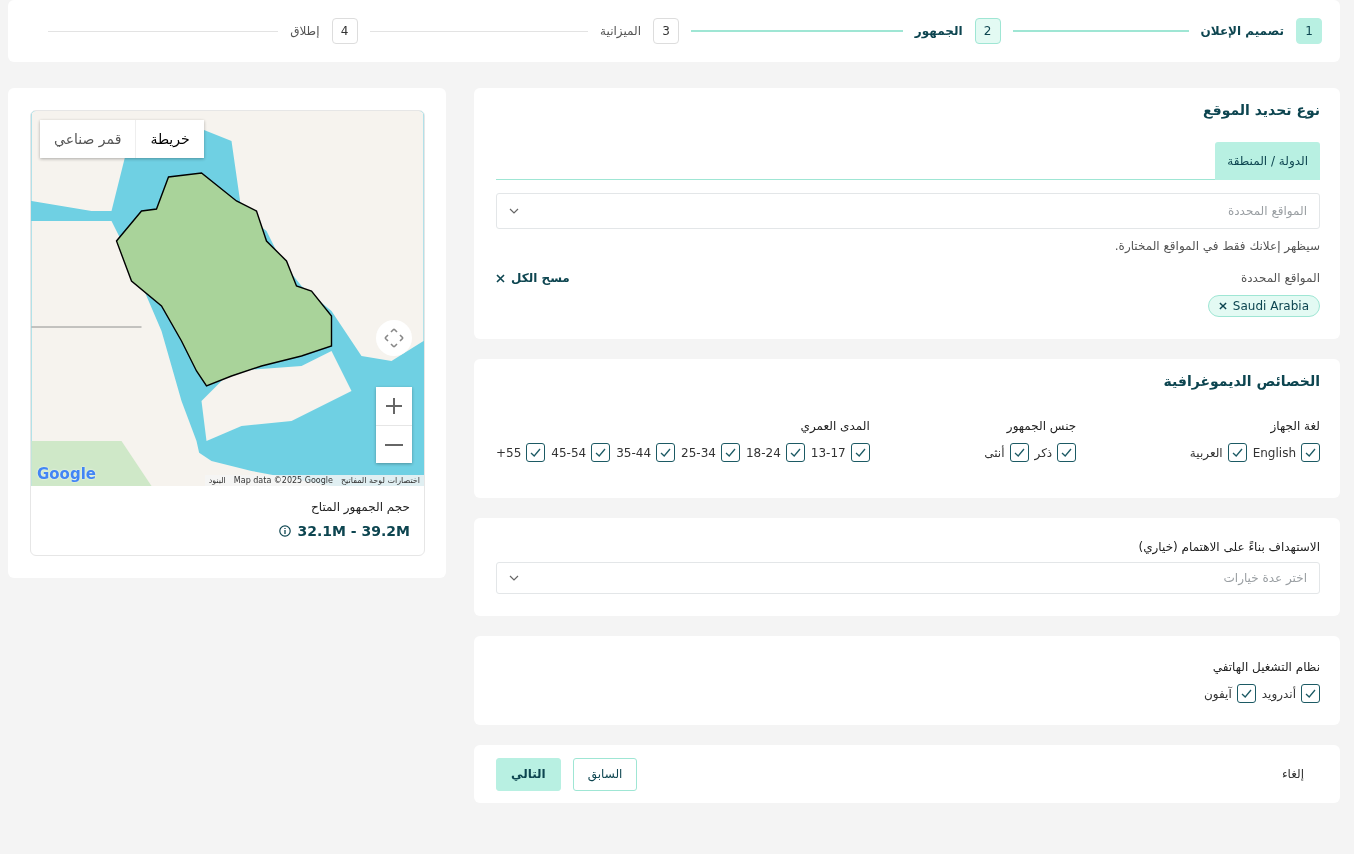 The height and width of the screenshot is (854, 1354). Describe the element at coordinates (634, 452) in the screenshot. I see `checkbox-label: 35-44` at that location.